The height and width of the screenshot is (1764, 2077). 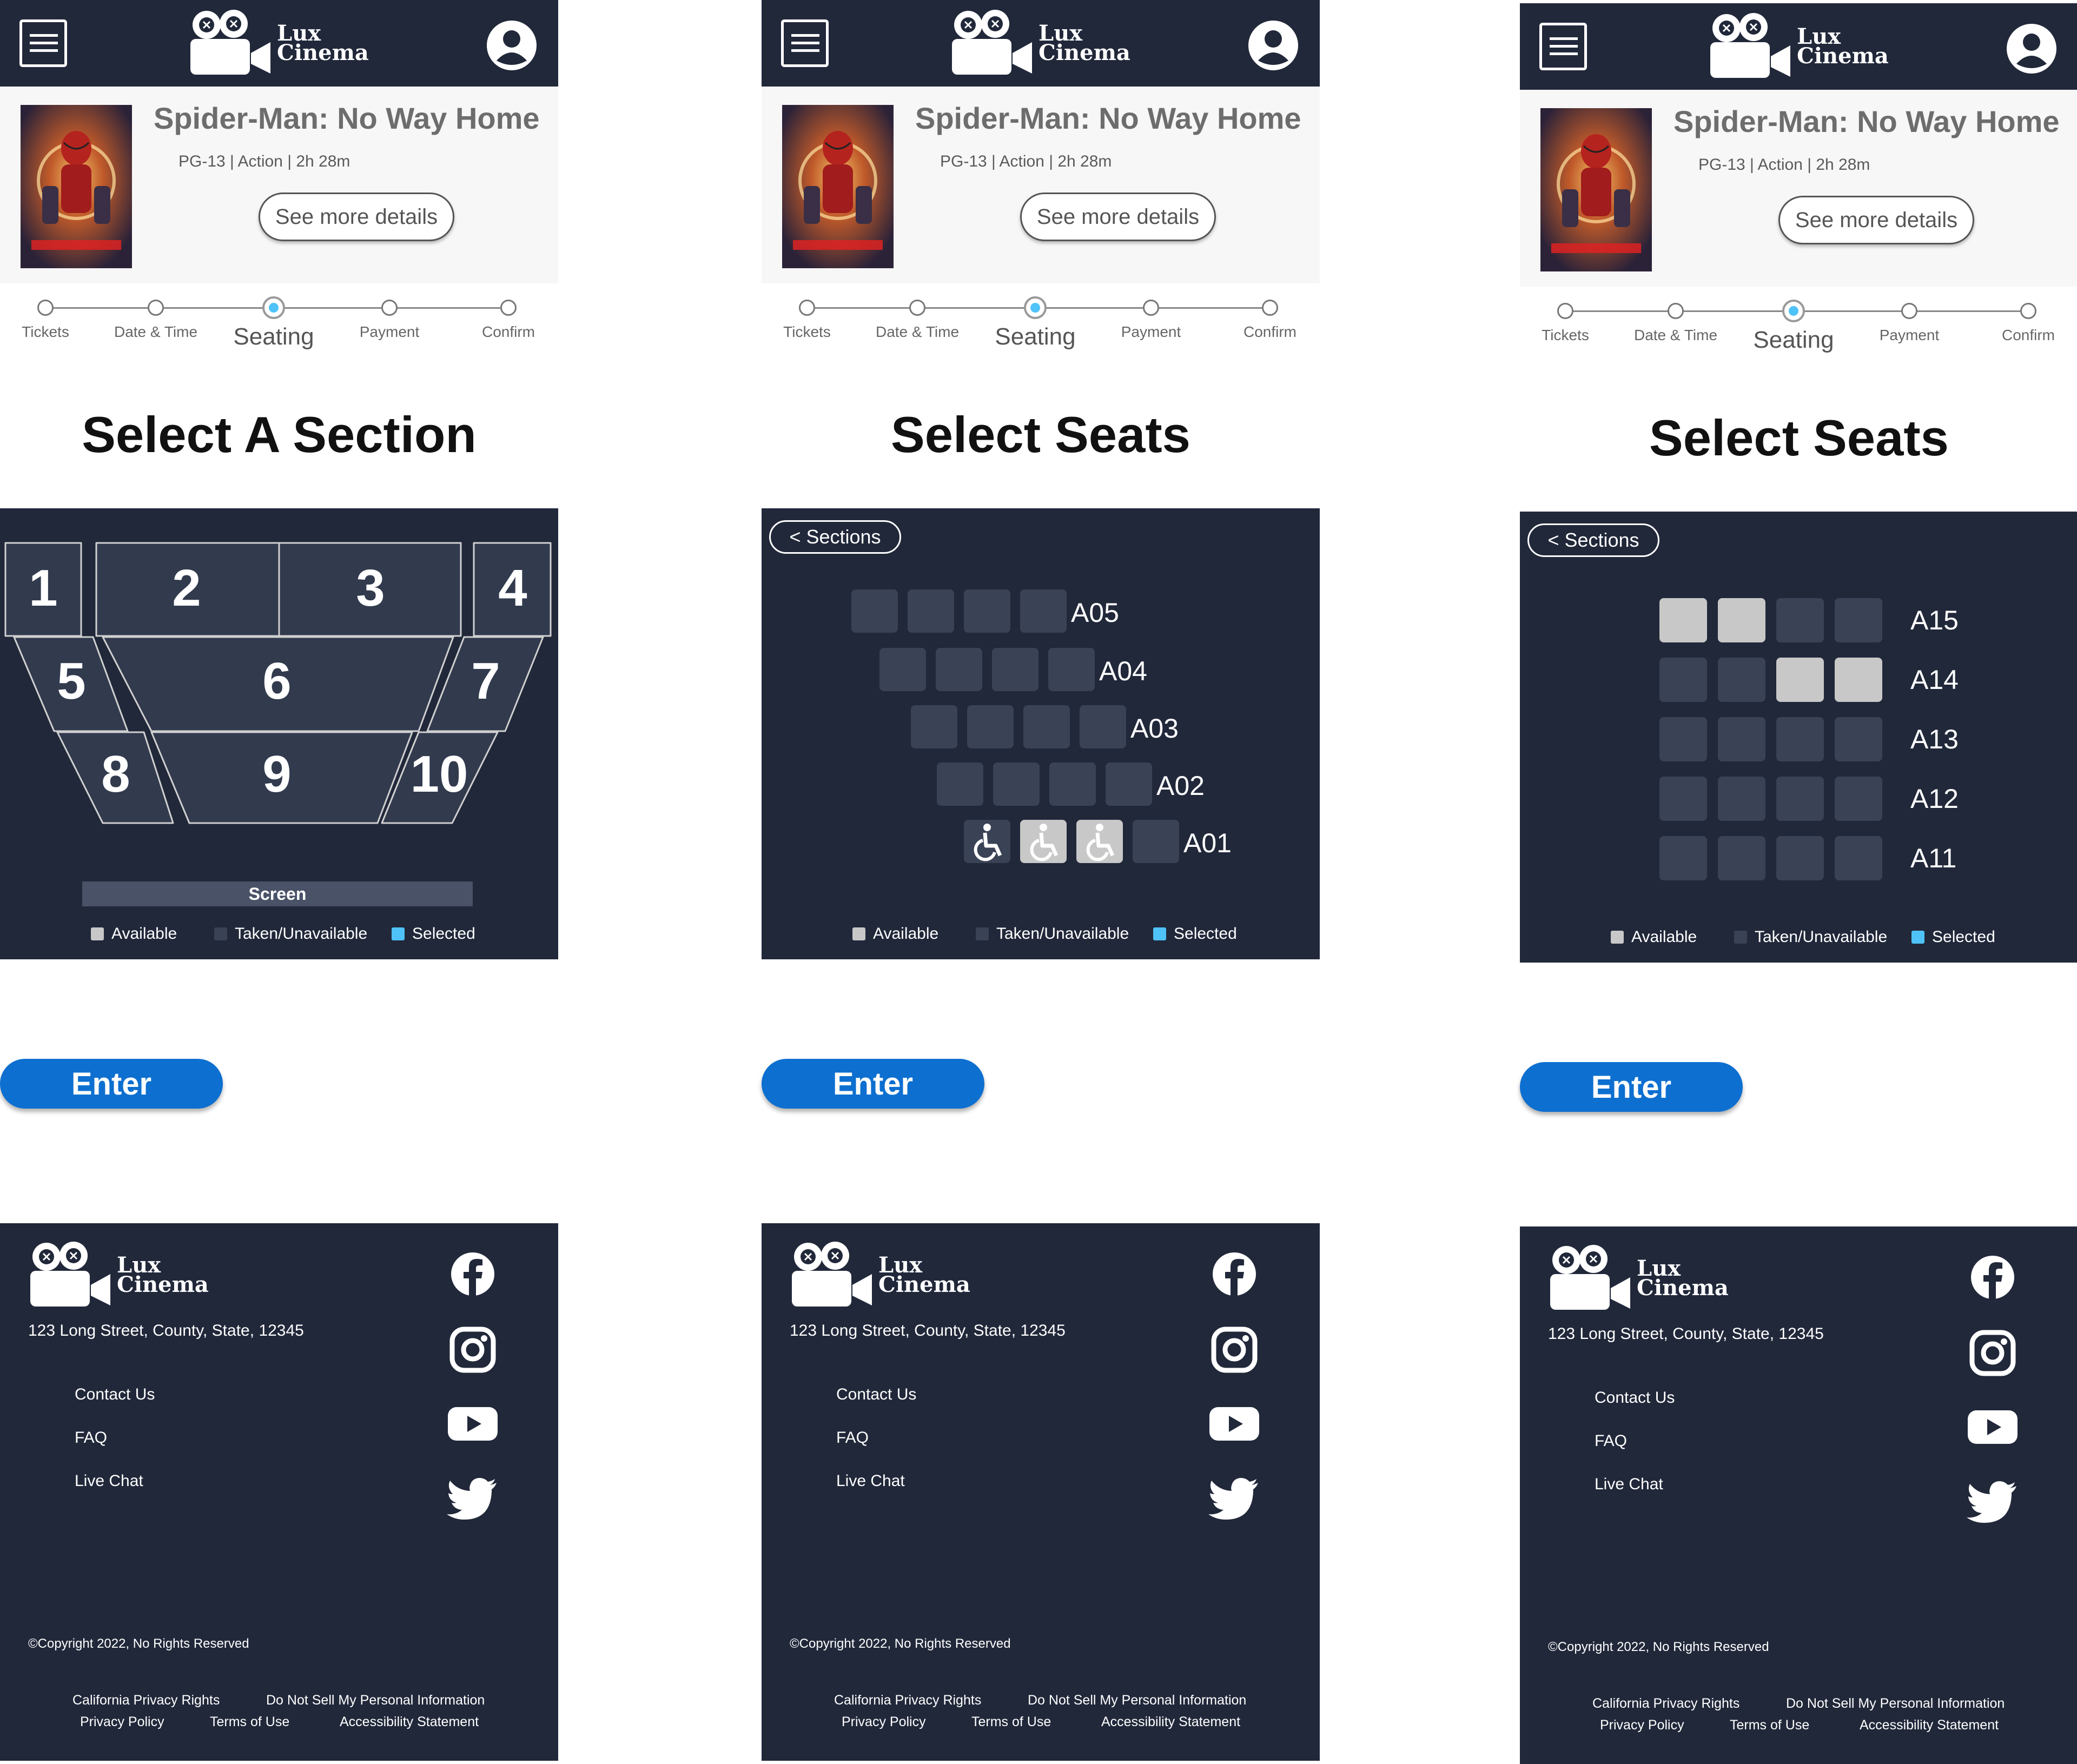 What do you see at coordinates (43, 590) in the screenshot?
I see `section-1: 1` at bounding box center [43, 590].